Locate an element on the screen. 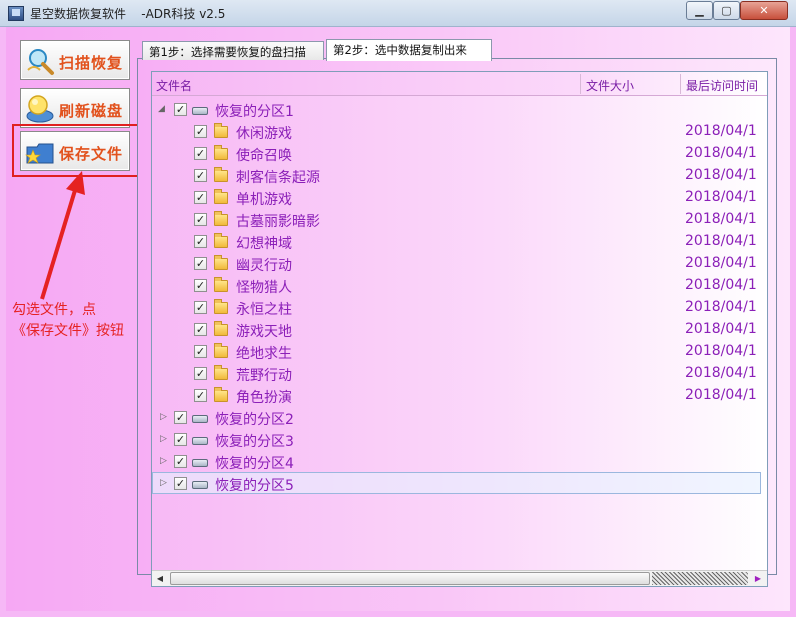 Image resolution: width=796 pixels, height=617 pixels. tree-row-folder: ✓ 单机游戏 2018/04/1 is located at coordinates (459, 198).